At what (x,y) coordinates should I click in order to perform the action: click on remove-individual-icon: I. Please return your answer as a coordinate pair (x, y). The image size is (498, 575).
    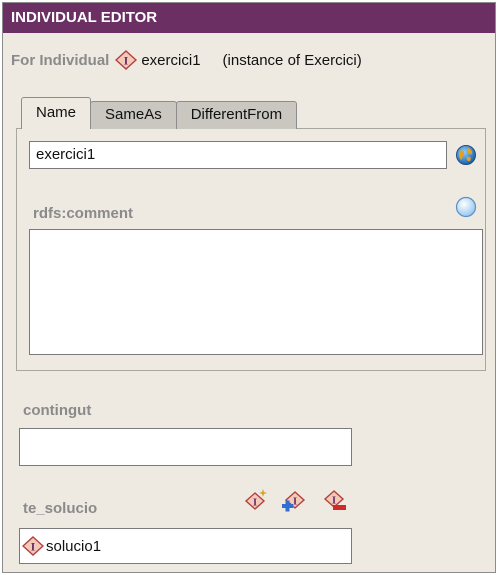
    Looking at the image, I should click on (336, 502).